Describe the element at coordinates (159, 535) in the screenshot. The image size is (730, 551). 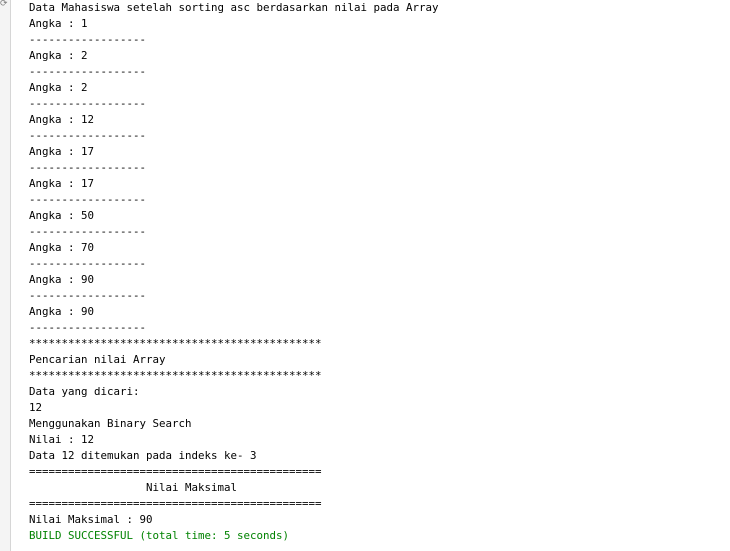
I see `build-status-line: BUILD SUCCESSFUL (total time: 5 seconds)` at that location.